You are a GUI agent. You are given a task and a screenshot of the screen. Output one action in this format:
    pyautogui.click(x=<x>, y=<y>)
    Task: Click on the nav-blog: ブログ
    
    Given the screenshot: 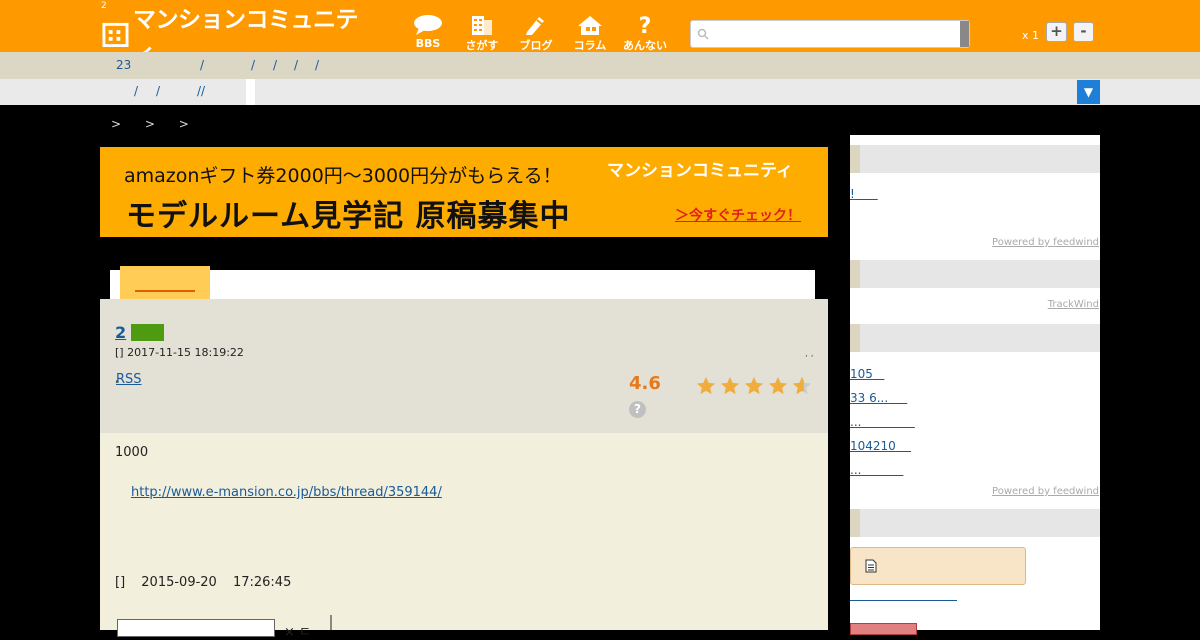 What is the action you would take?
    pyautogui.click(x=536, y=33)
    